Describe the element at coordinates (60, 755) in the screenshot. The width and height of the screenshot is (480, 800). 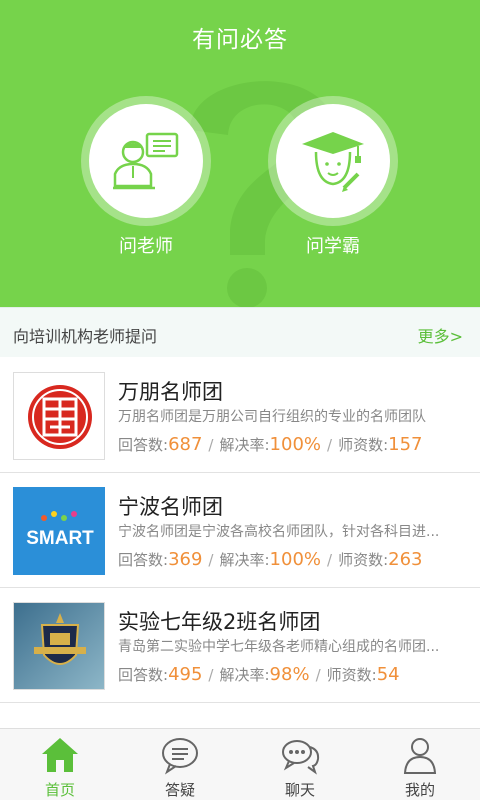
I see `home-icon` at that location.